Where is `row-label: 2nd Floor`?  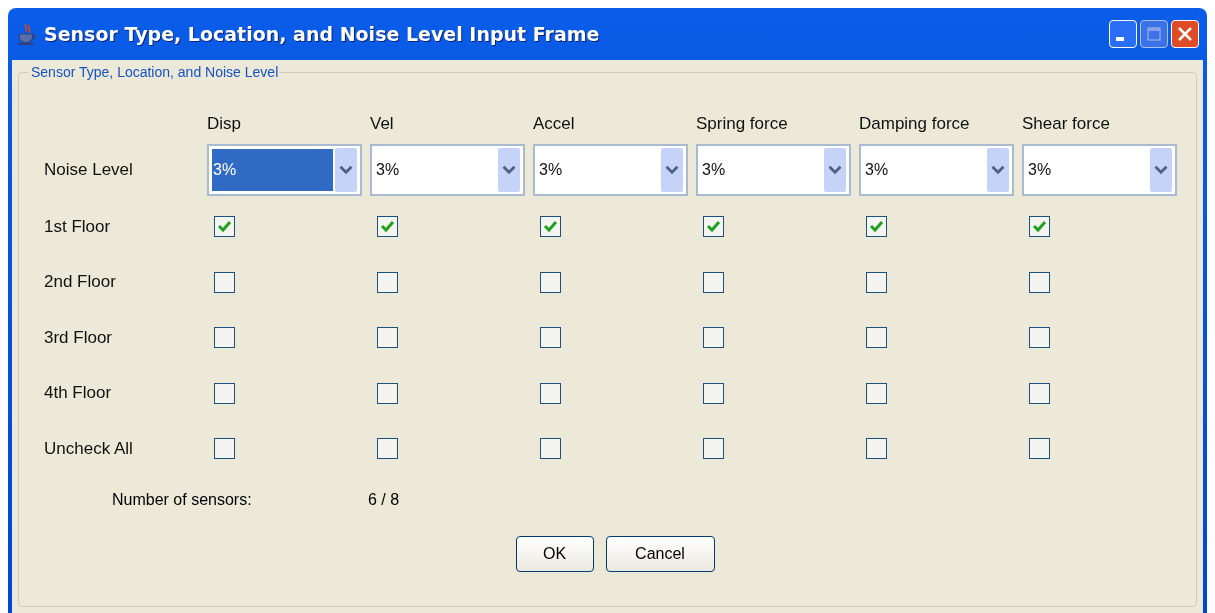
row-label: 2nd Floor is located at coordinates (80, 282).